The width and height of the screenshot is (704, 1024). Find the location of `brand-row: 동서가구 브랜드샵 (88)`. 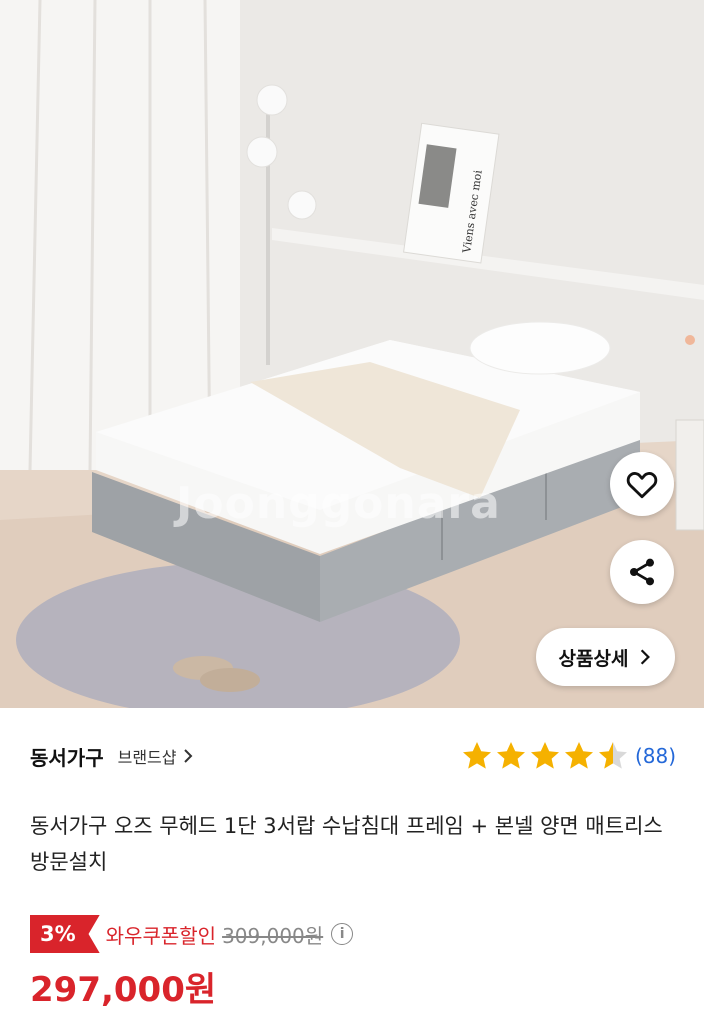

brand-row: 동서가구 브랜드샵 (88) is located at coordinates (353, 756).